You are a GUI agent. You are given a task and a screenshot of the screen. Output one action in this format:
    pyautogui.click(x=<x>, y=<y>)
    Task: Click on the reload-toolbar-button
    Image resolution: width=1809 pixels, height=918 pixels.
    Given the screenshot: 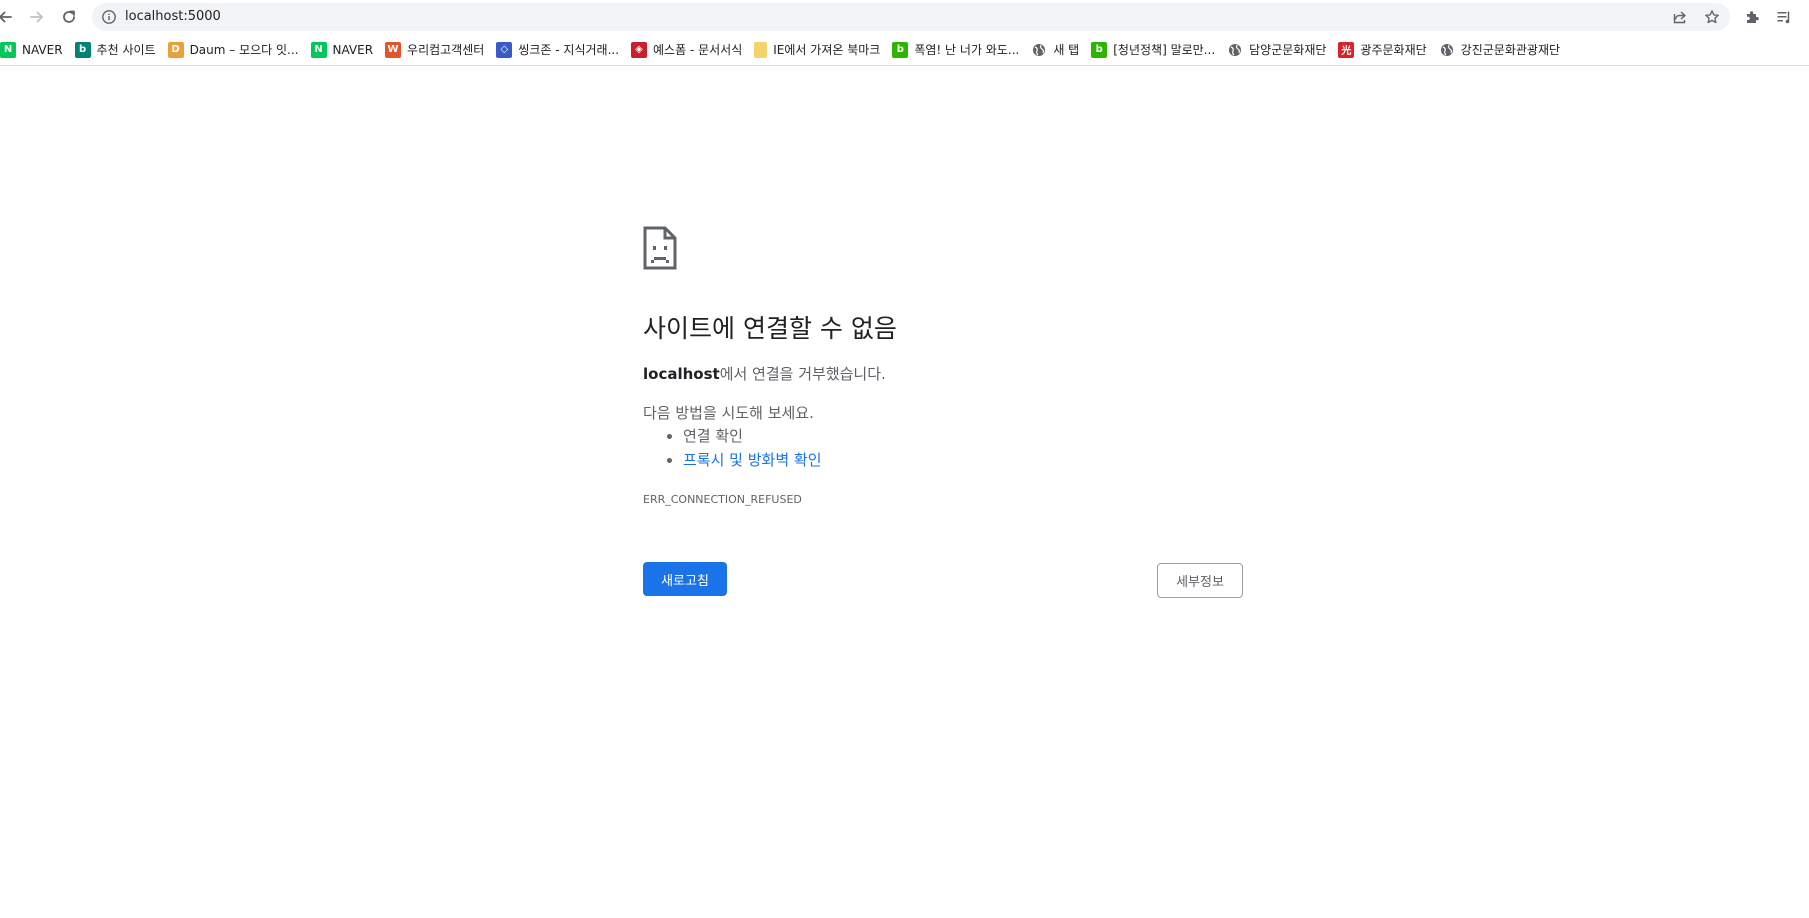 What is the action you would take?
    pyautogui.click(x=69, y=17)
    